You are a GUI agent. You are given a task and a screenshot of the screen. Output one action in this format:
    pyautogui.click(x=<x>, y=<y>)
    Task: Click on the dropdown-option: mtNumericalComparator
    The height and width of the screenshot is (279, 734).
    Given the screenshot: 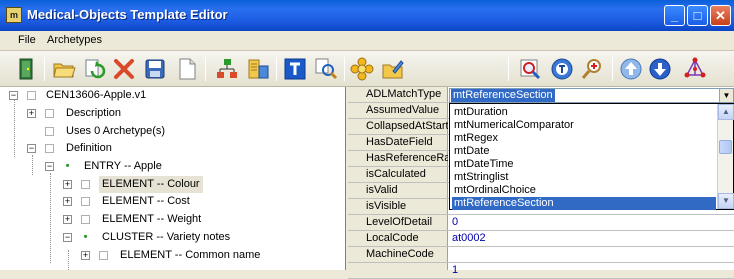 What is the action you would take?
    pyautogui.click(x=584, y=125)
    